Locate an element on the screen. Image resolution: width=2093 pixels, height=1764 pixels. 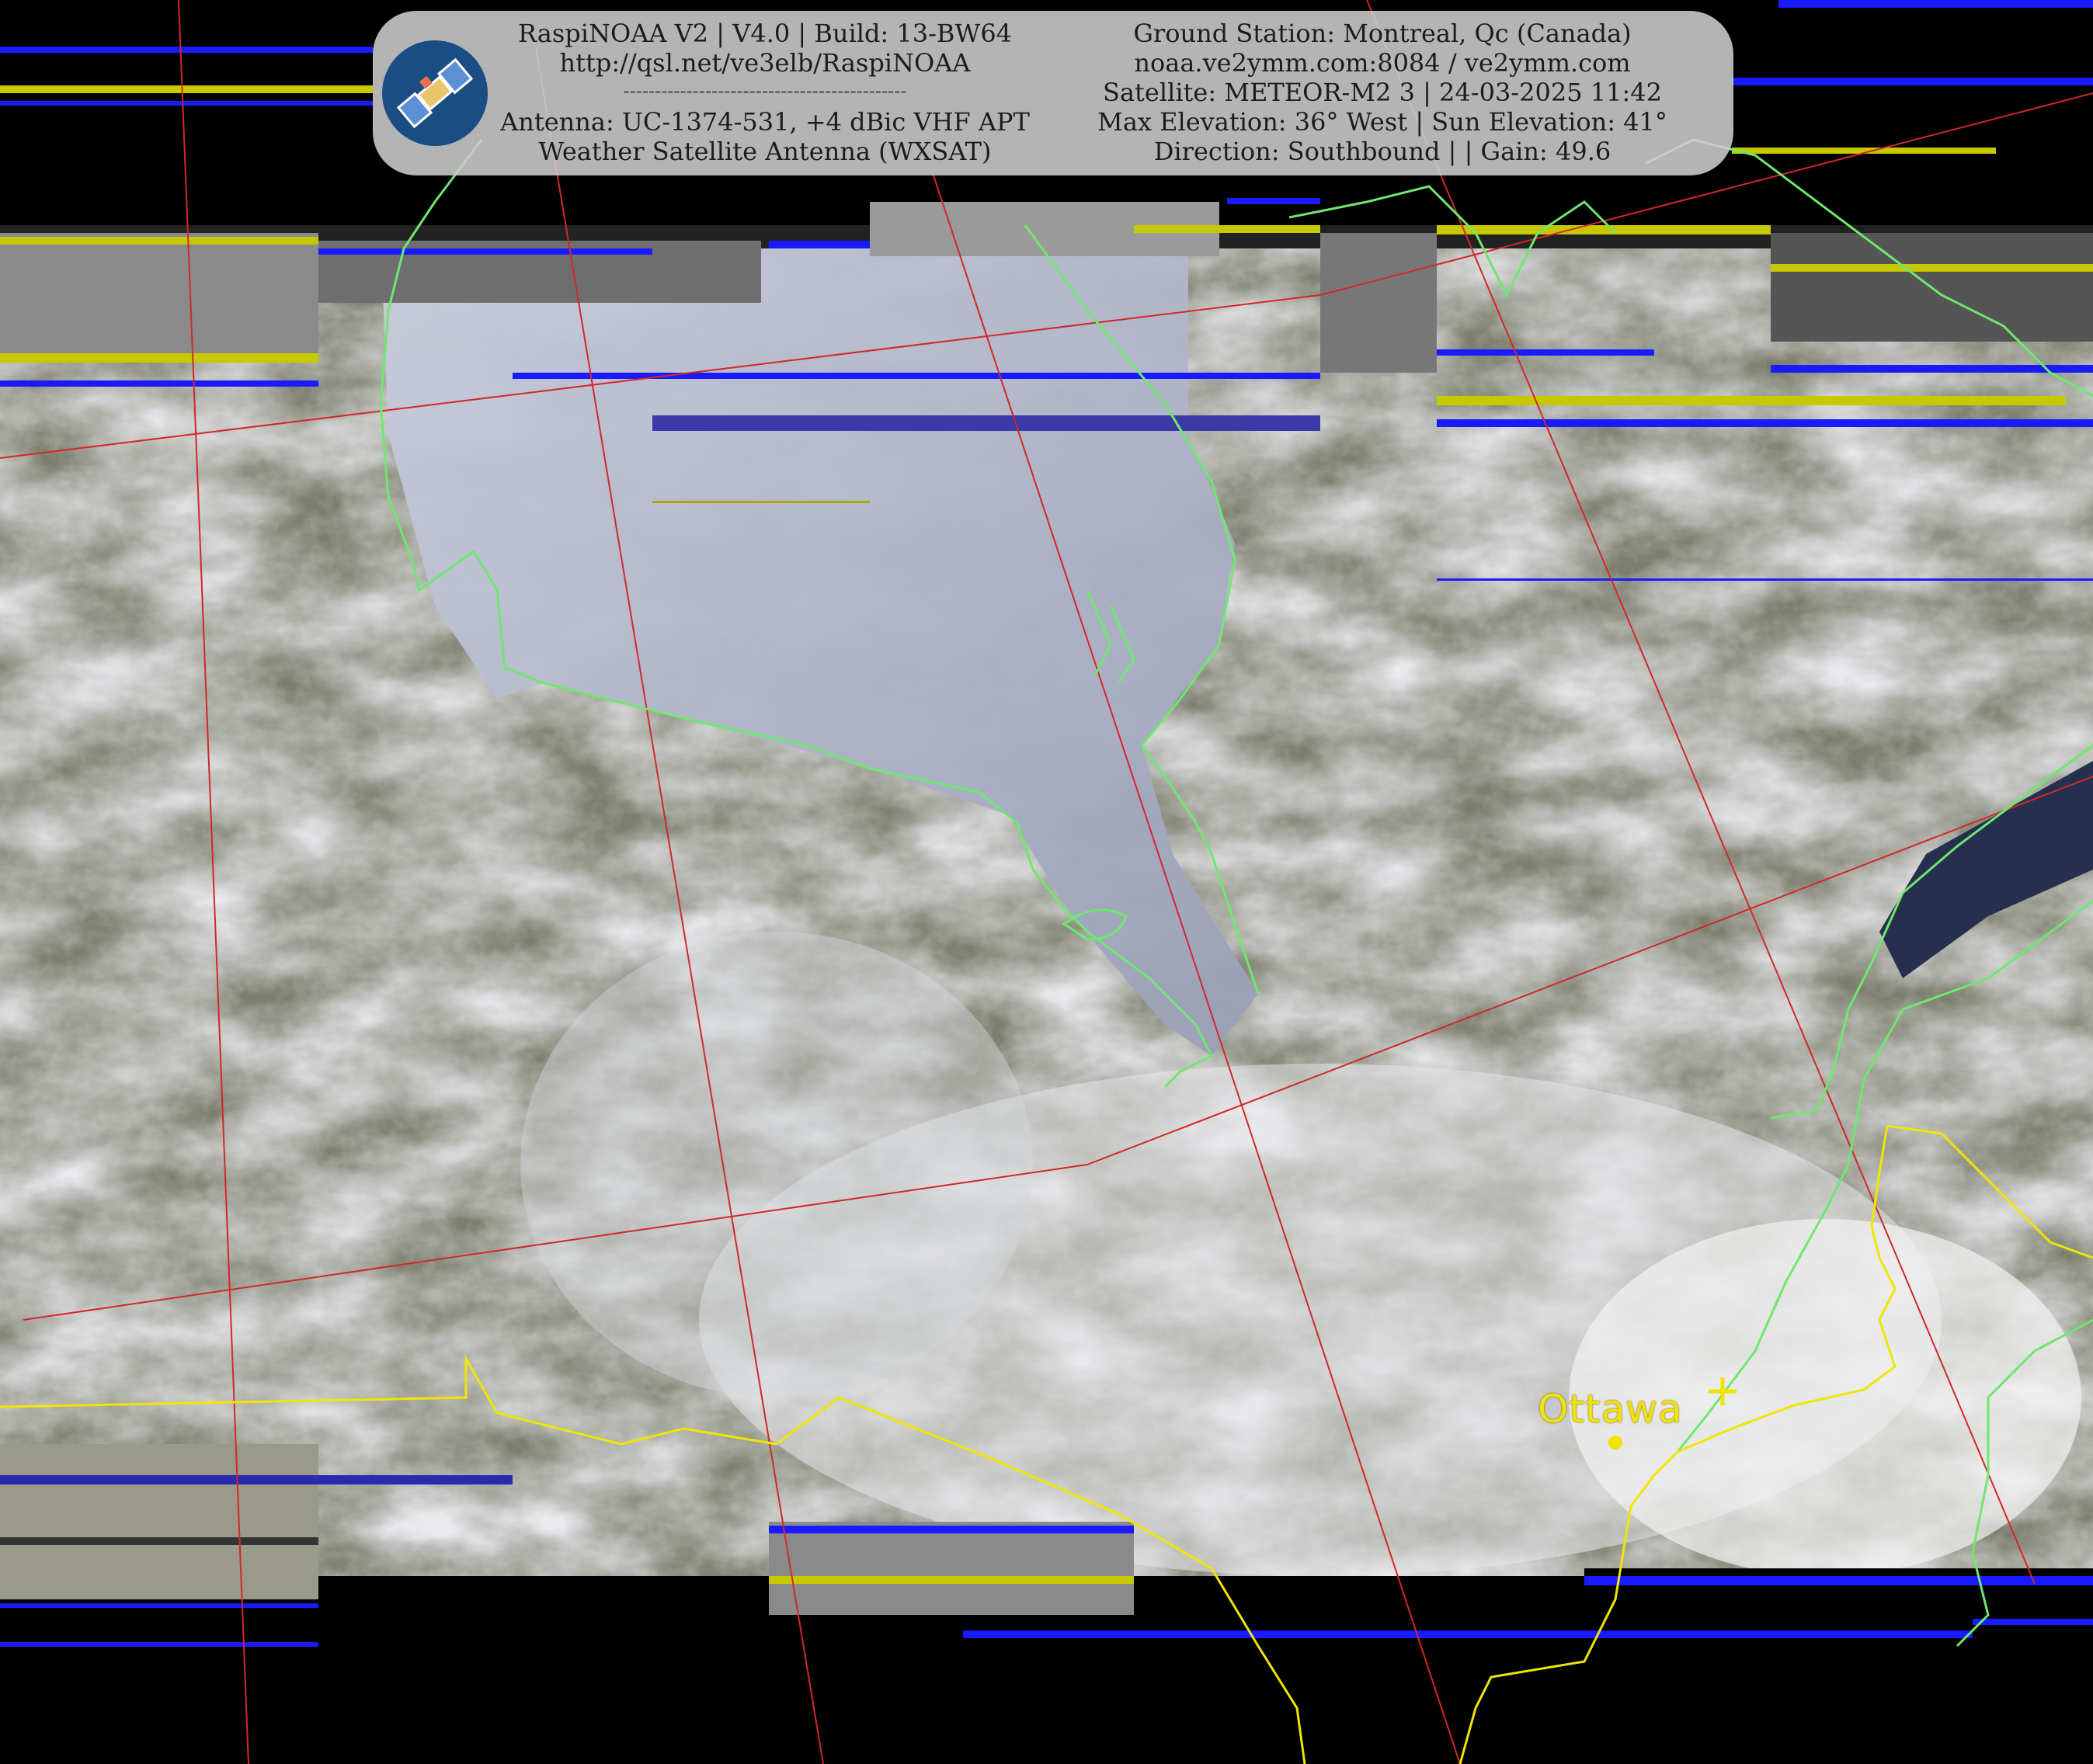
header-station-line: Ground Station: Montreal, Qc (Canada) is located at coordinates (1382, 33).